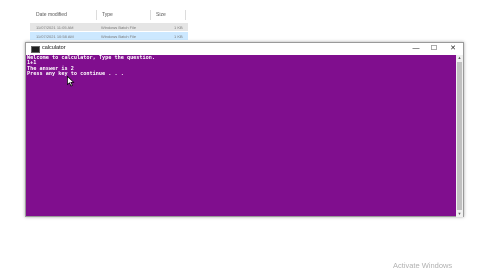 This screenshot has width=480, height=270. Describe the element at coordinates (434, 49) in the screenshot. I see `maximize-button: ☐` at that location.